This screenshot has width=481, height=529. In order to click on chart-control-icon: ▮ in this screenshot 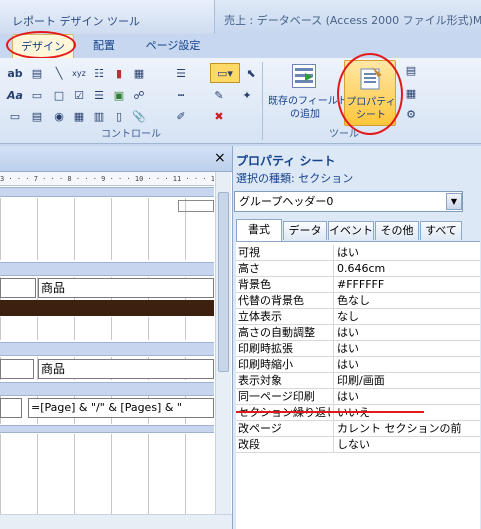, I will do `click(119, 73)`.